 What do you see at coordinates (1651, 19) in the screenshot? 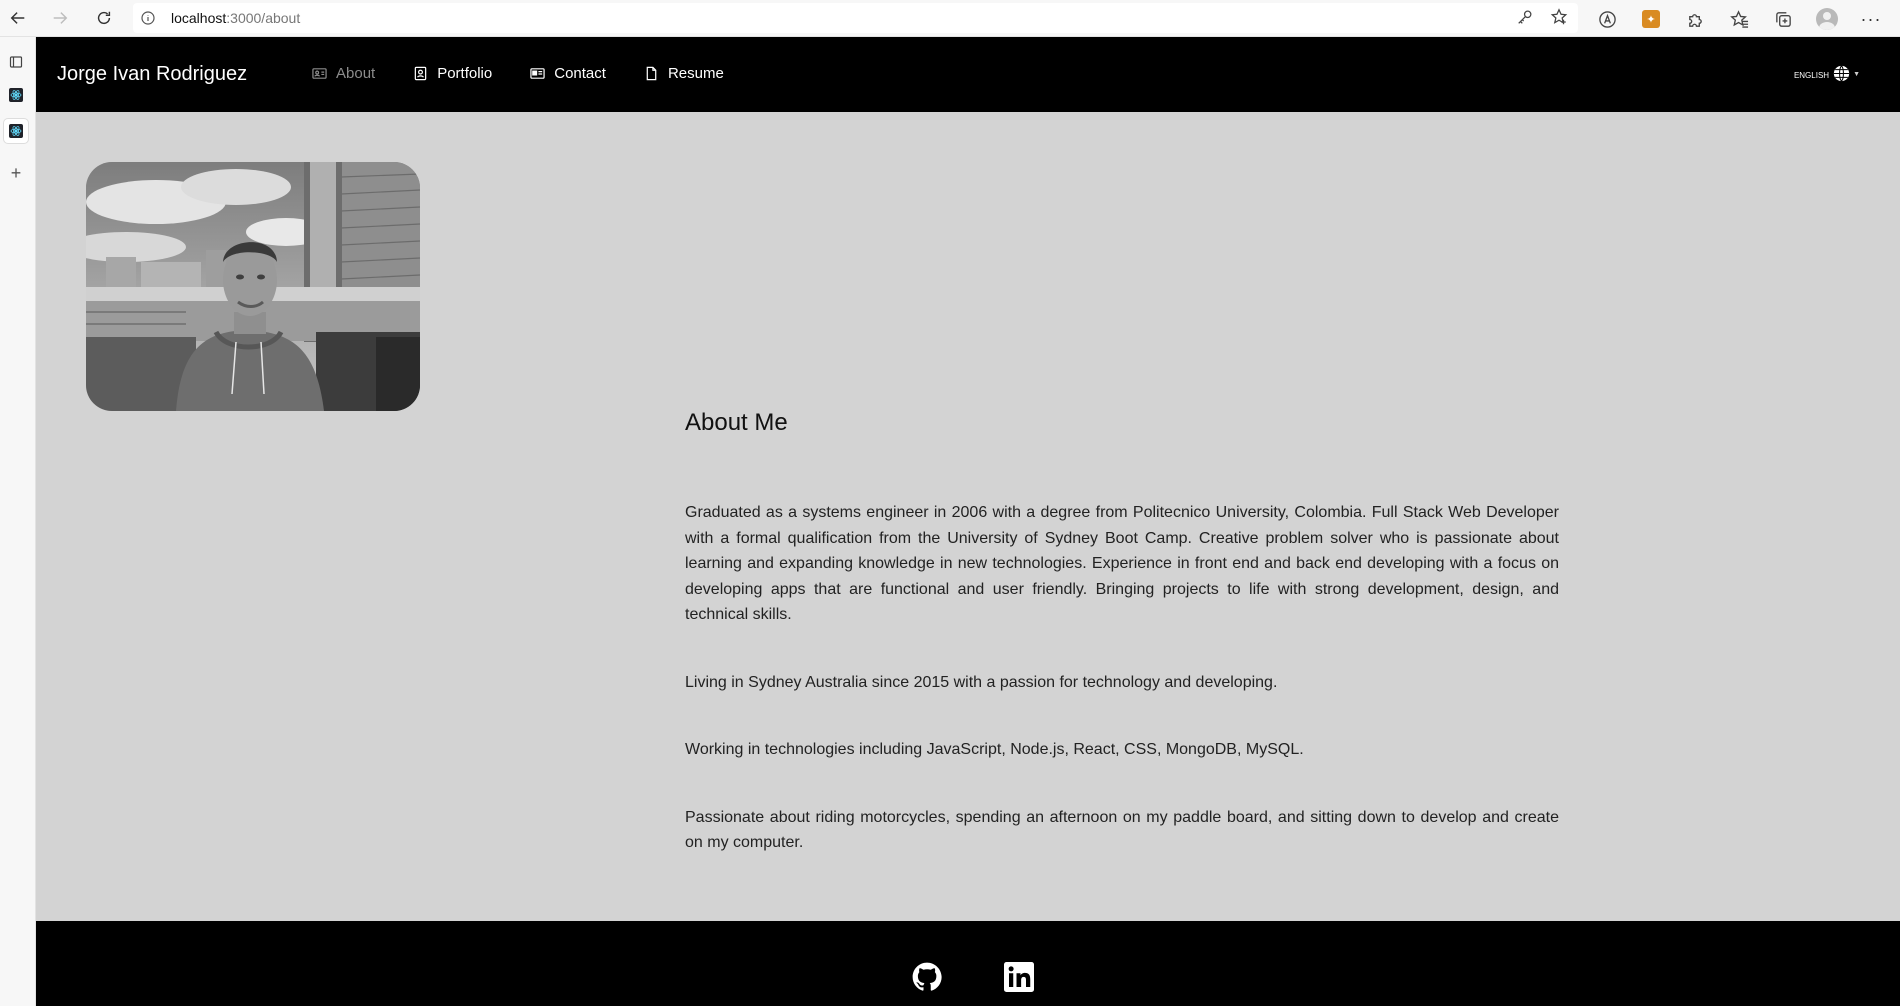
I see `extension-badge-icon: ✦` at bounding box center [1651, 19].